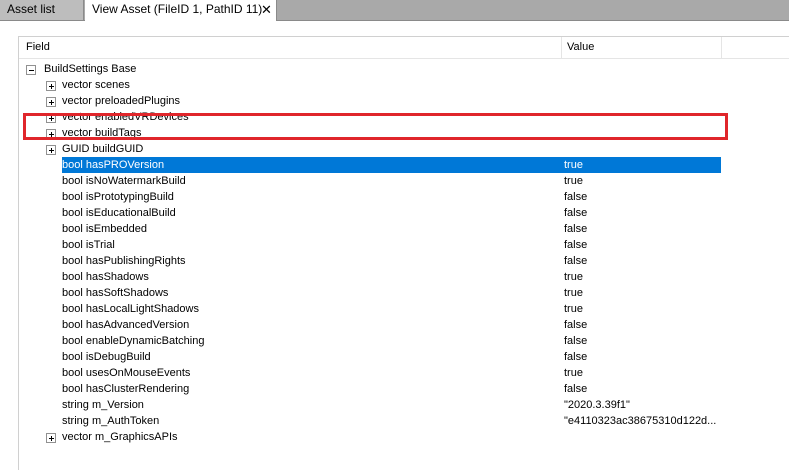  What do you see at coordinates (404, 150) in the screenshot?
I see `tree-row: GUID buildGUID` at bounding box center [404, 150].